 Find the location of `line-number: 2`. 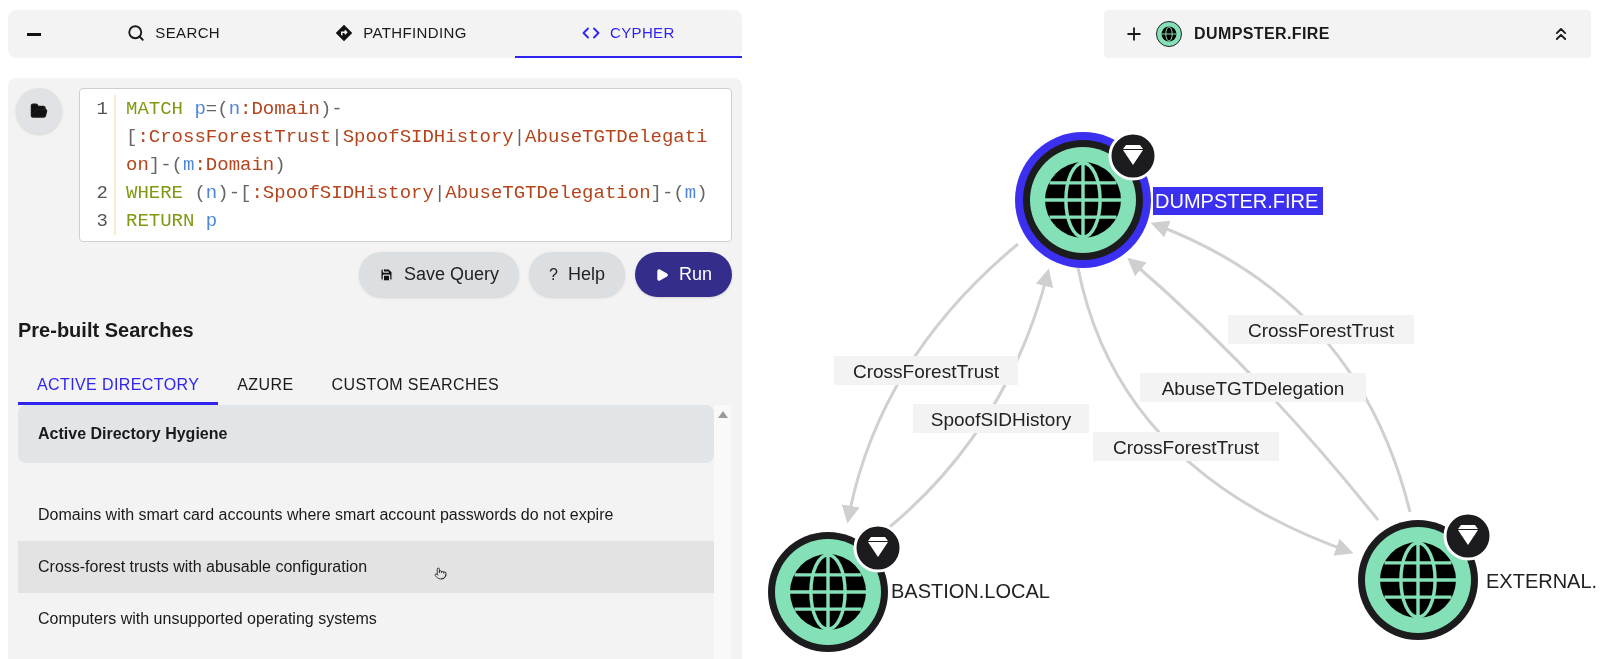

line-number: 2 is located at coordinates (102, 193).